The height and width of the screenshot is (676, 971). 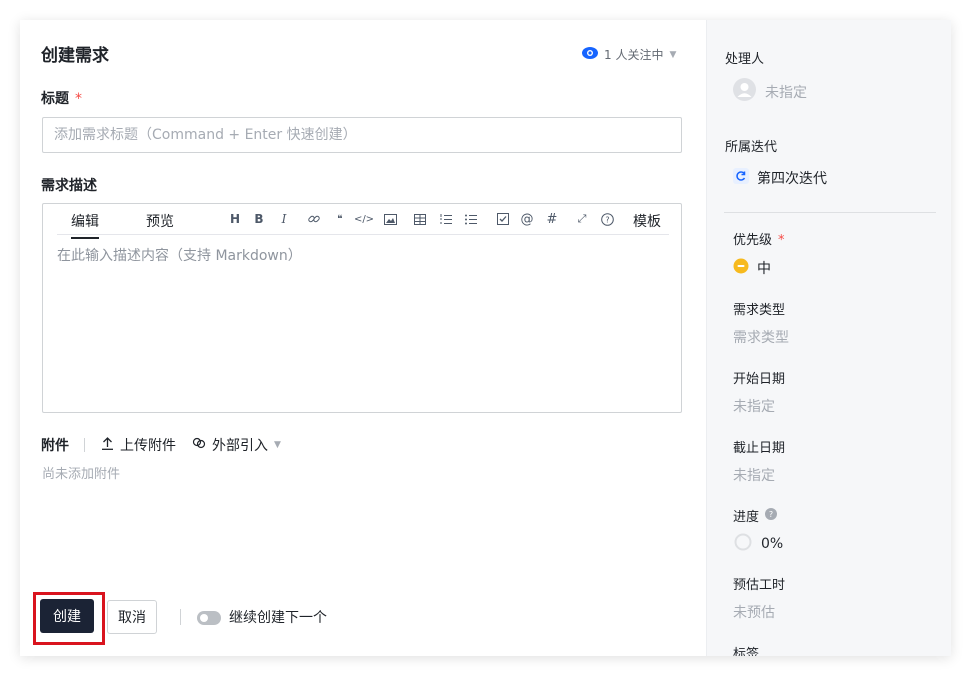 What do you see at coordinates (758, 544) in the screenshot?
I see `progress-field: 0%` at bounding box center [758, 544].